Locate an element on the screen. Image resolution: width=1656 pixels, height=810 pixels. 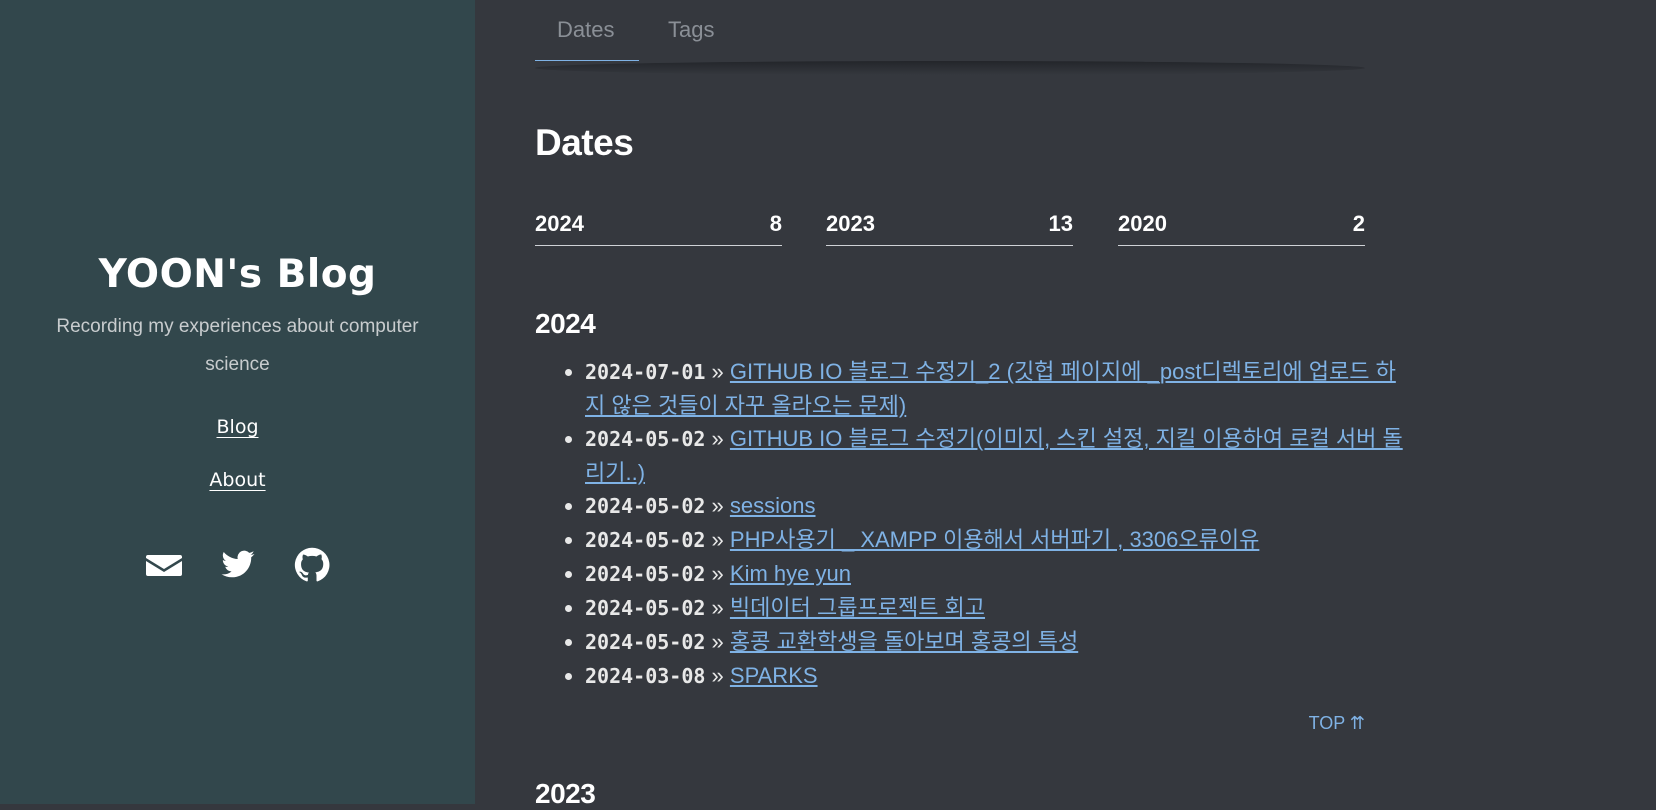
social-links is located at coordinates (237, 565).